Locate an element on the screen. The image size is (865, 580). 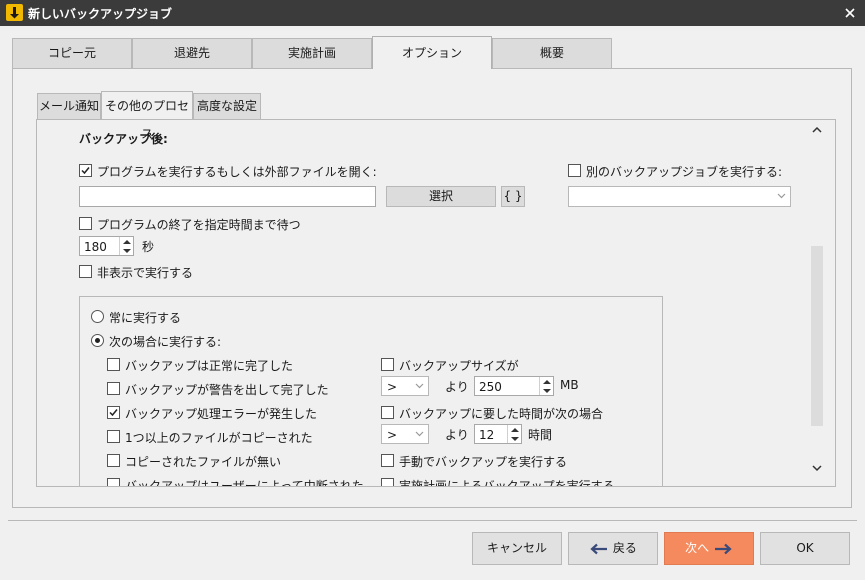
time-value-stepper: 12 is located at coordinates (498, 434).